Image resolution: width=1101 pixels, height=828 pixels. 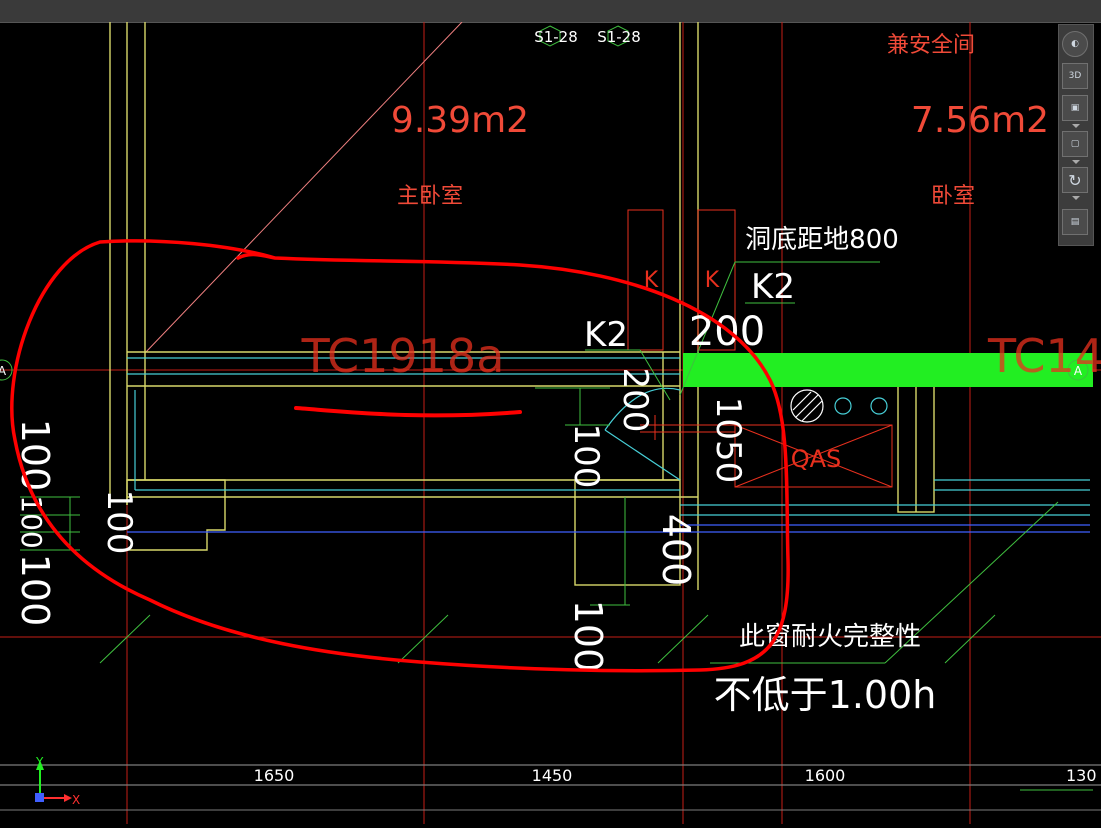 What do you see at coordinates (1076, 126) in the screenshot?
I see `view-cube-dropdown-icon` at bounding box center [1076, 126].